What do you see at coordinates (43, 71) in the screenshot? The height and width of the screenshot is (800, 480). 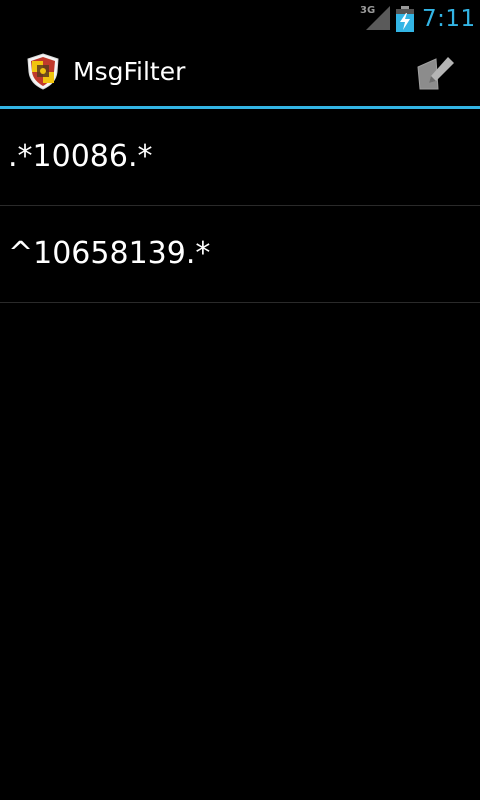 I see `shield-icon` at bounding box center [43, 71].